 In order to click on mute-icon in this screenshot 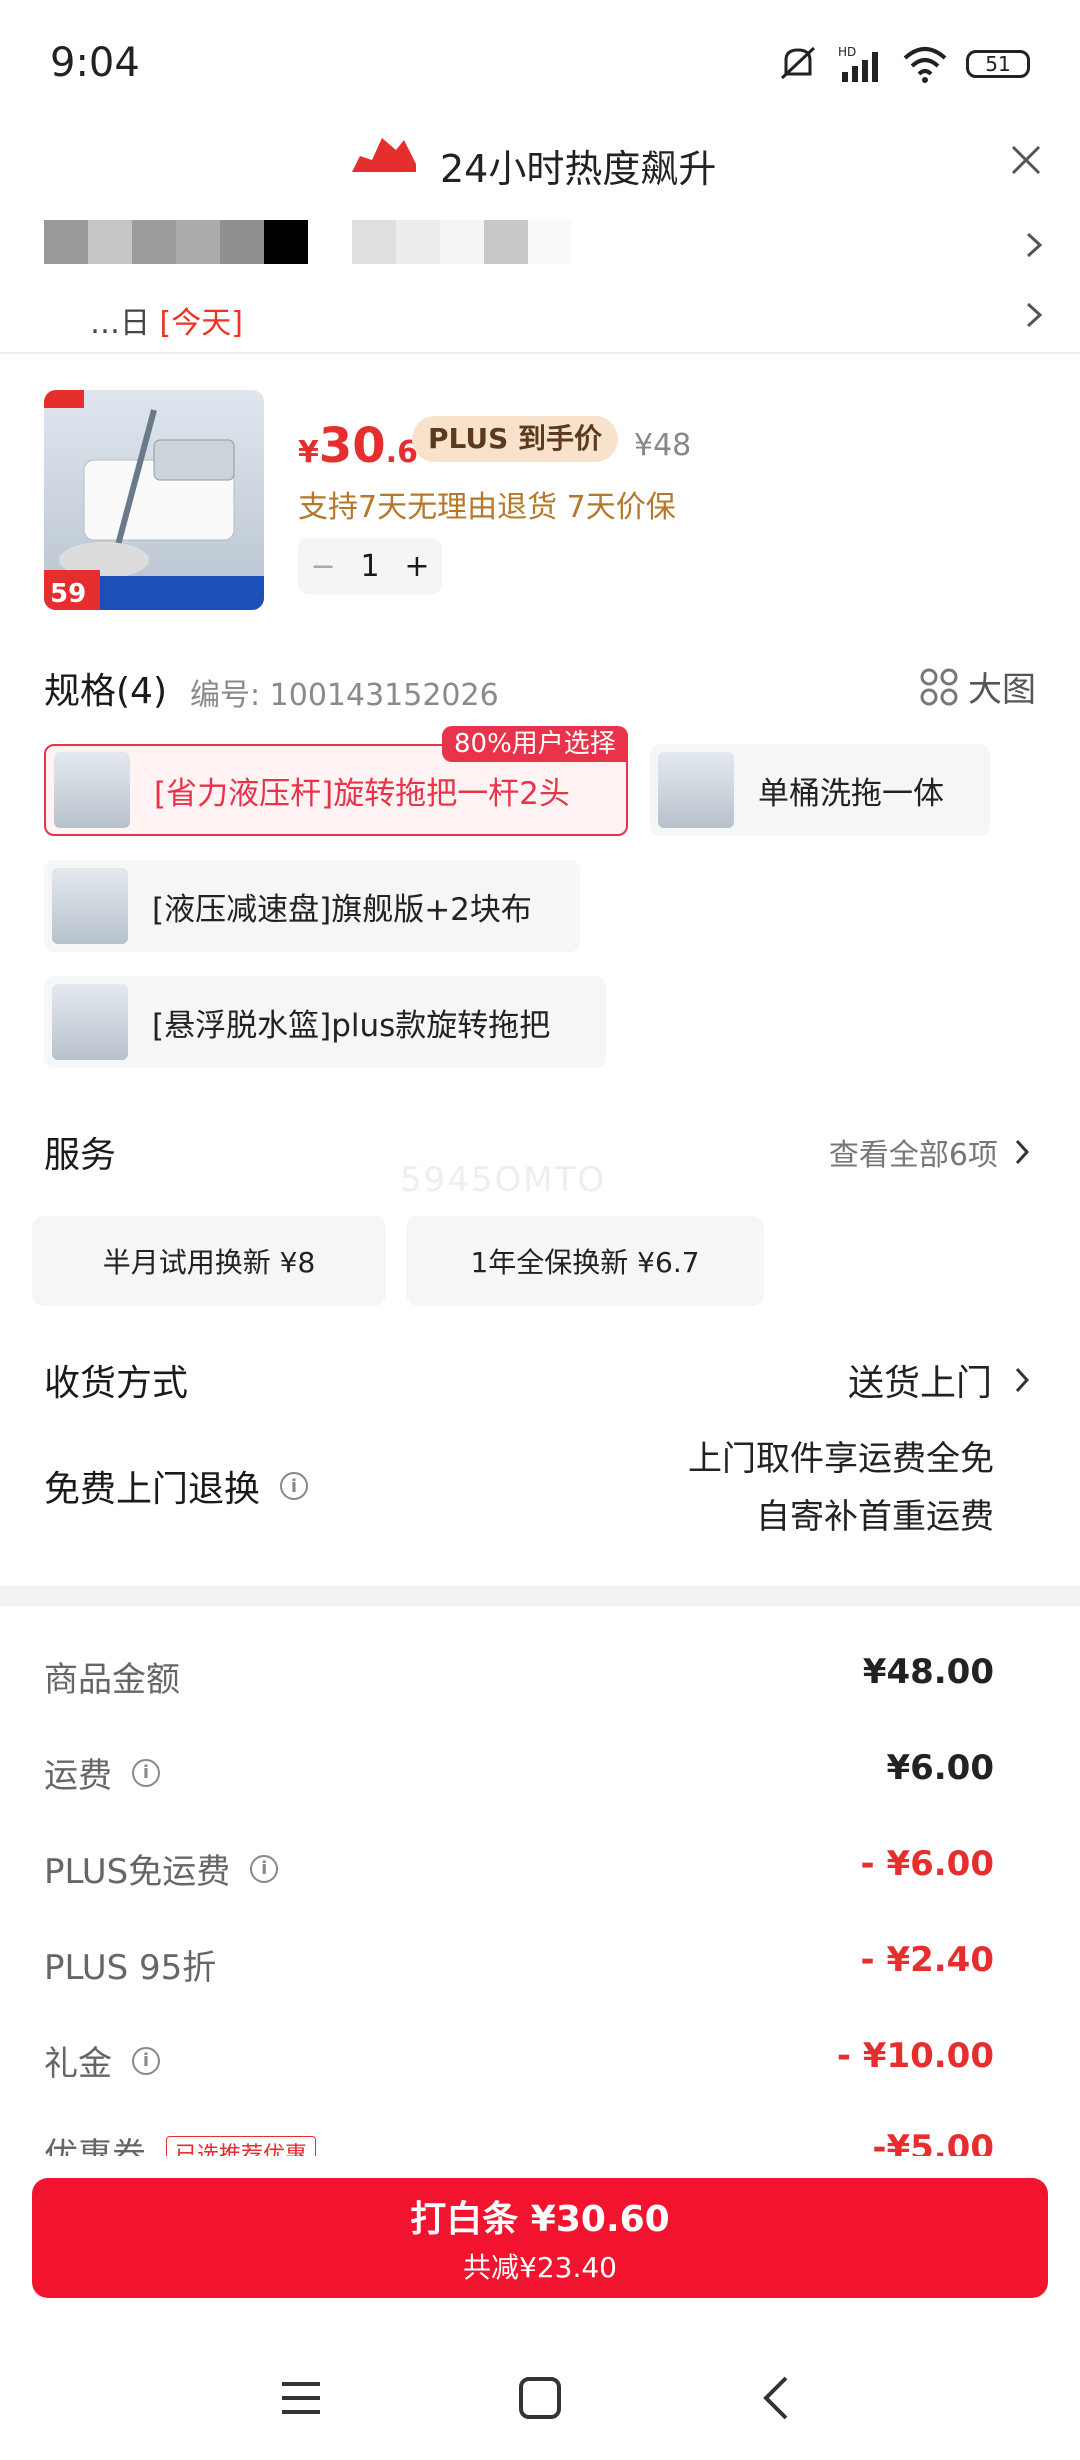, I will do `click(798, 63)`.